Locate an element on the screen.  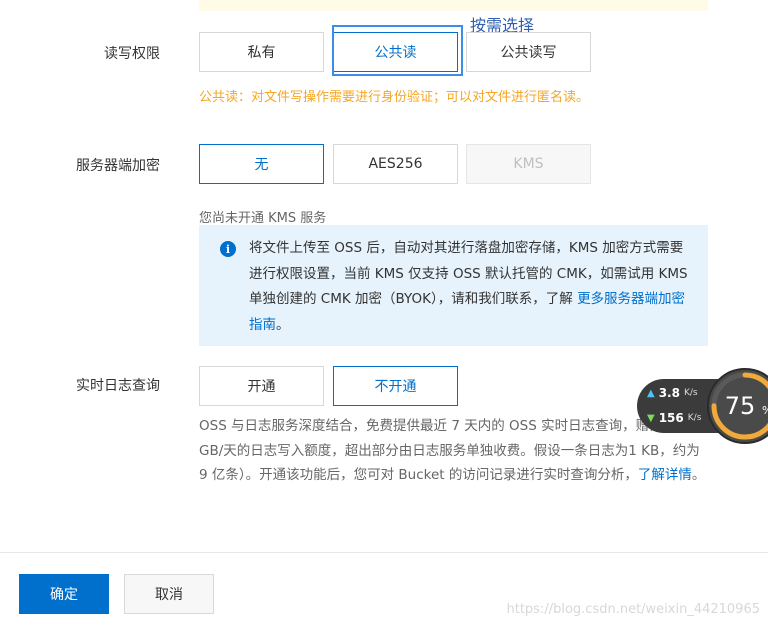
download-speed-value: 156 is located at coordinates (671, 418).